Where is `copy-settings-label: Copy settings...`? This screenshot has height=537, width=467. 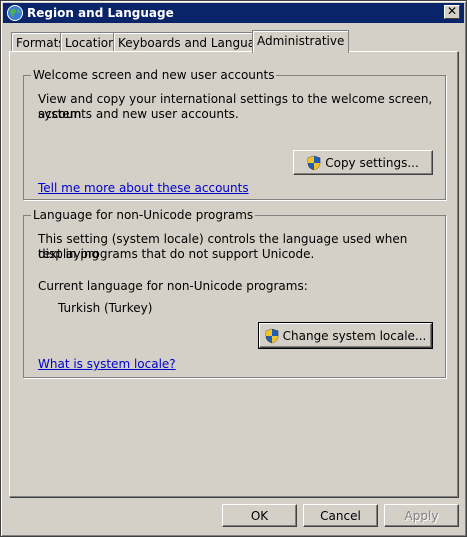
copy-settings-label: Copy settings... is located at coordinates (372, 162).